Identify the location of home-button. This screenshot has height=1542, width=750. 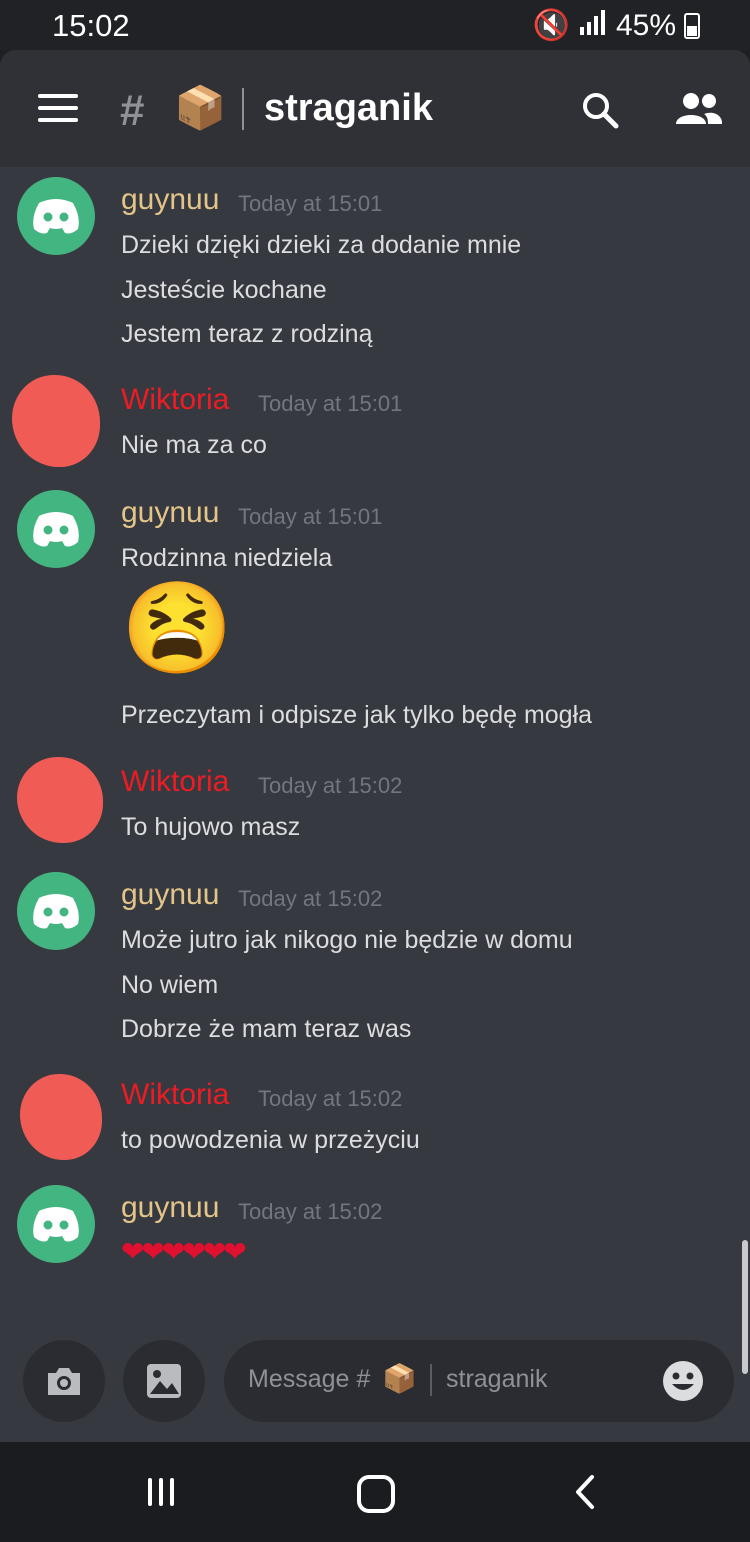
(376, 1494).